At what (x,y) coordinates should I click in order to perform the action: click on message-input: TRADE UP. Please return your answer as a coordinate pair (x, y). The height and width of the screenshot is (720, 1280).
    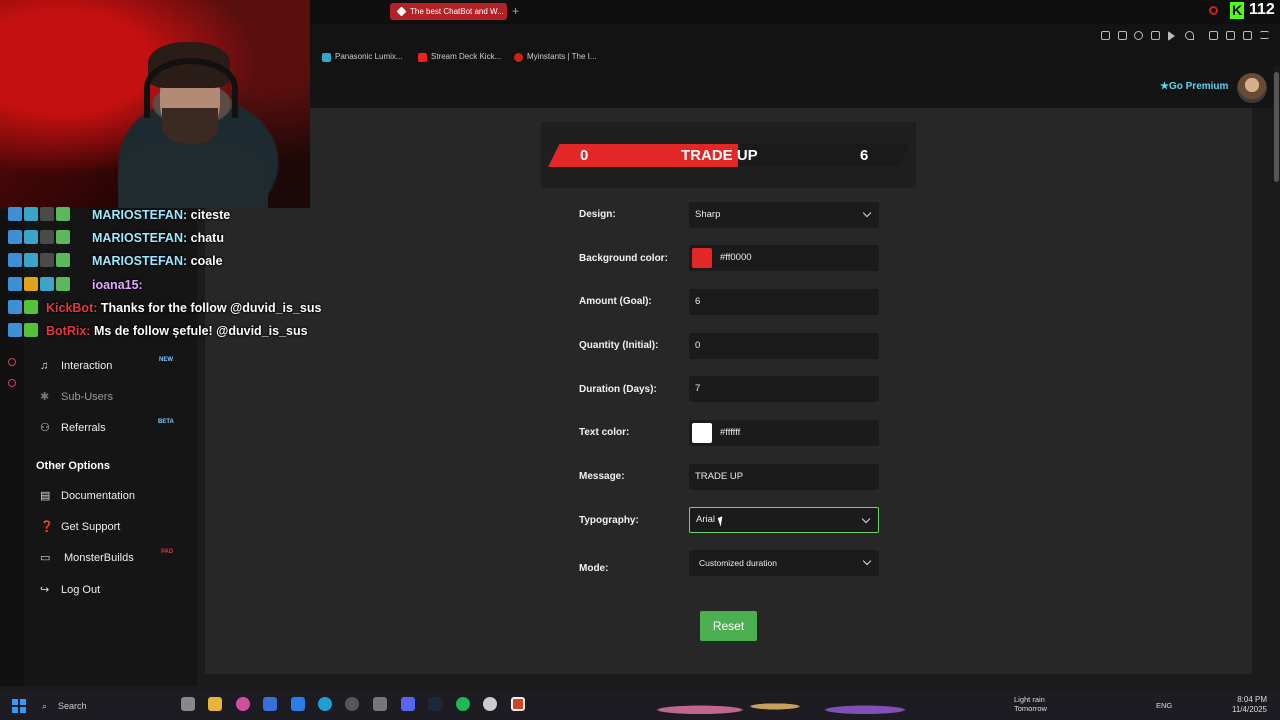
    Looking at the image, I should click on (784, 477).